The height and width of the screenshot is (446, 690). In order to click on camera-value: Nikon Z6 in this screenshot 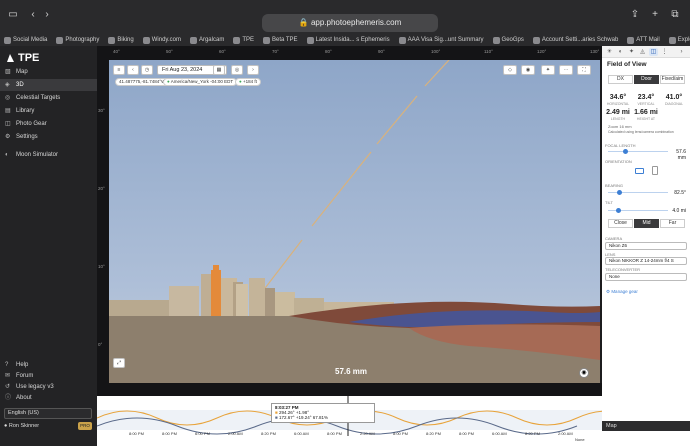, I will do `click(618, 245)`.